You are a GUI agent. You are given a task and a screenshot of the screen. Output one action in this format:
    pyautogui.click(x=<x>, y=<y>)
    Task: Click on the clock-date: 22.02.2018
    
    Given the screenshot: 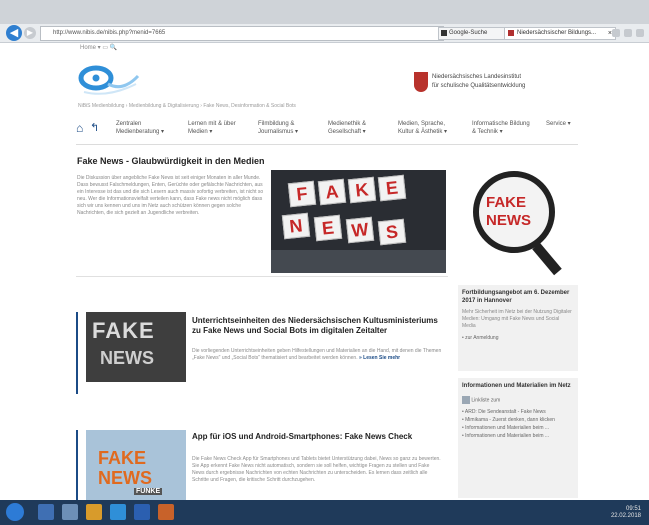 What is the action you would take?
    pyautogui.click(x=625, y=516)
    